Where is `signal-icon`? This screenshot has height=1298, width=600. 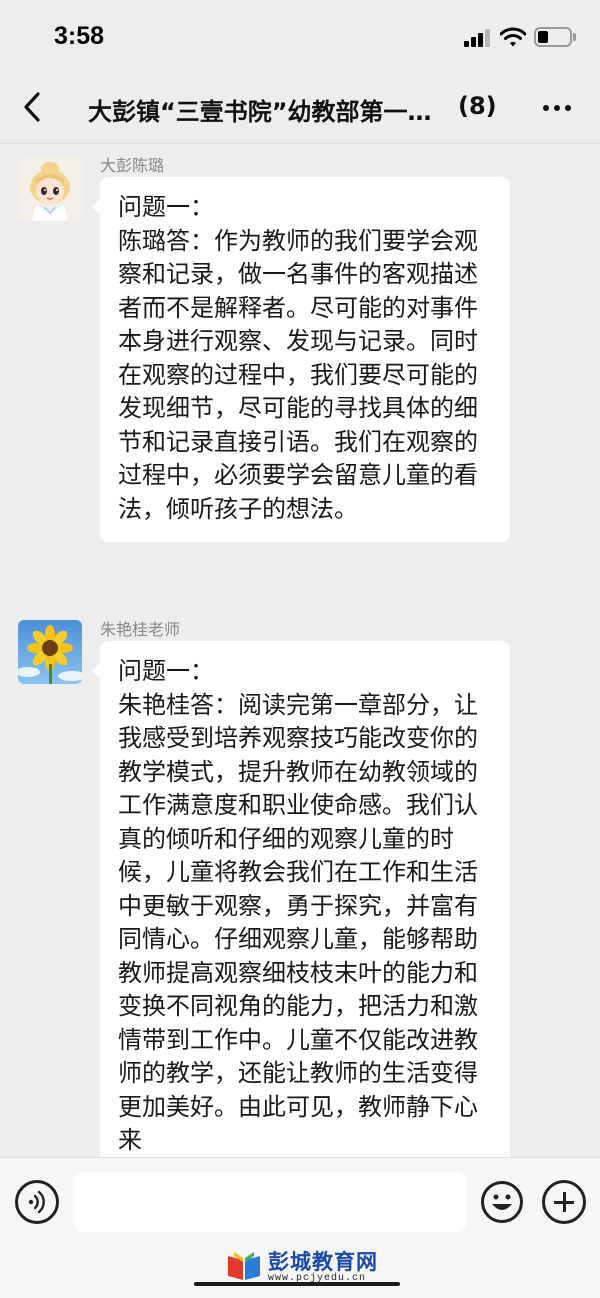 signal-icon is located at coordinates (477, 38).